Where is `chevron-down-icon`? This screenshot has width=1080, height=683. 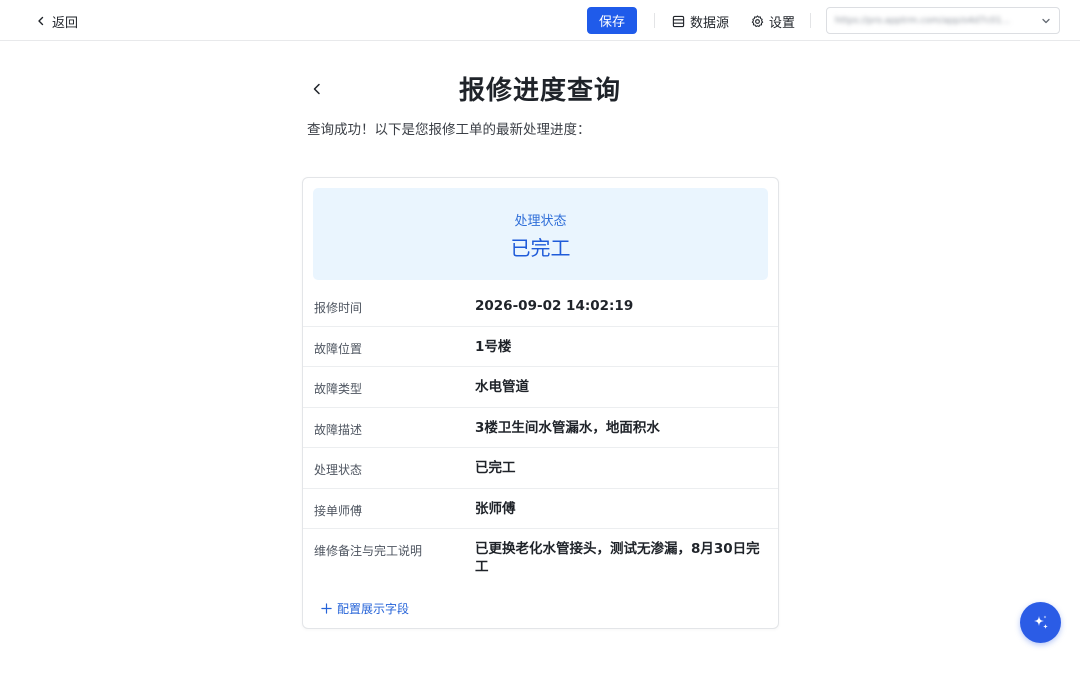
chevron-down-icon is located at coordinates (1046, 20).